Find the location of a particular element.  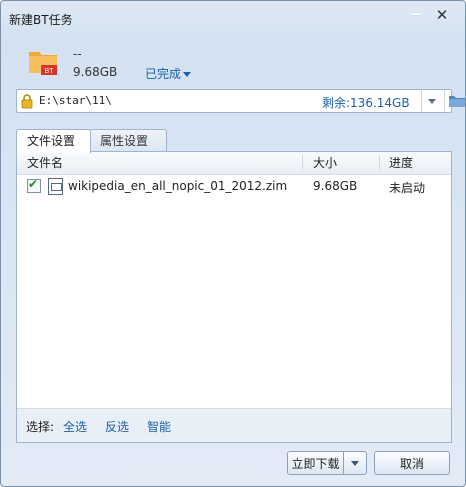

column-header-size: 大小 is located at coordinates (325, 163).